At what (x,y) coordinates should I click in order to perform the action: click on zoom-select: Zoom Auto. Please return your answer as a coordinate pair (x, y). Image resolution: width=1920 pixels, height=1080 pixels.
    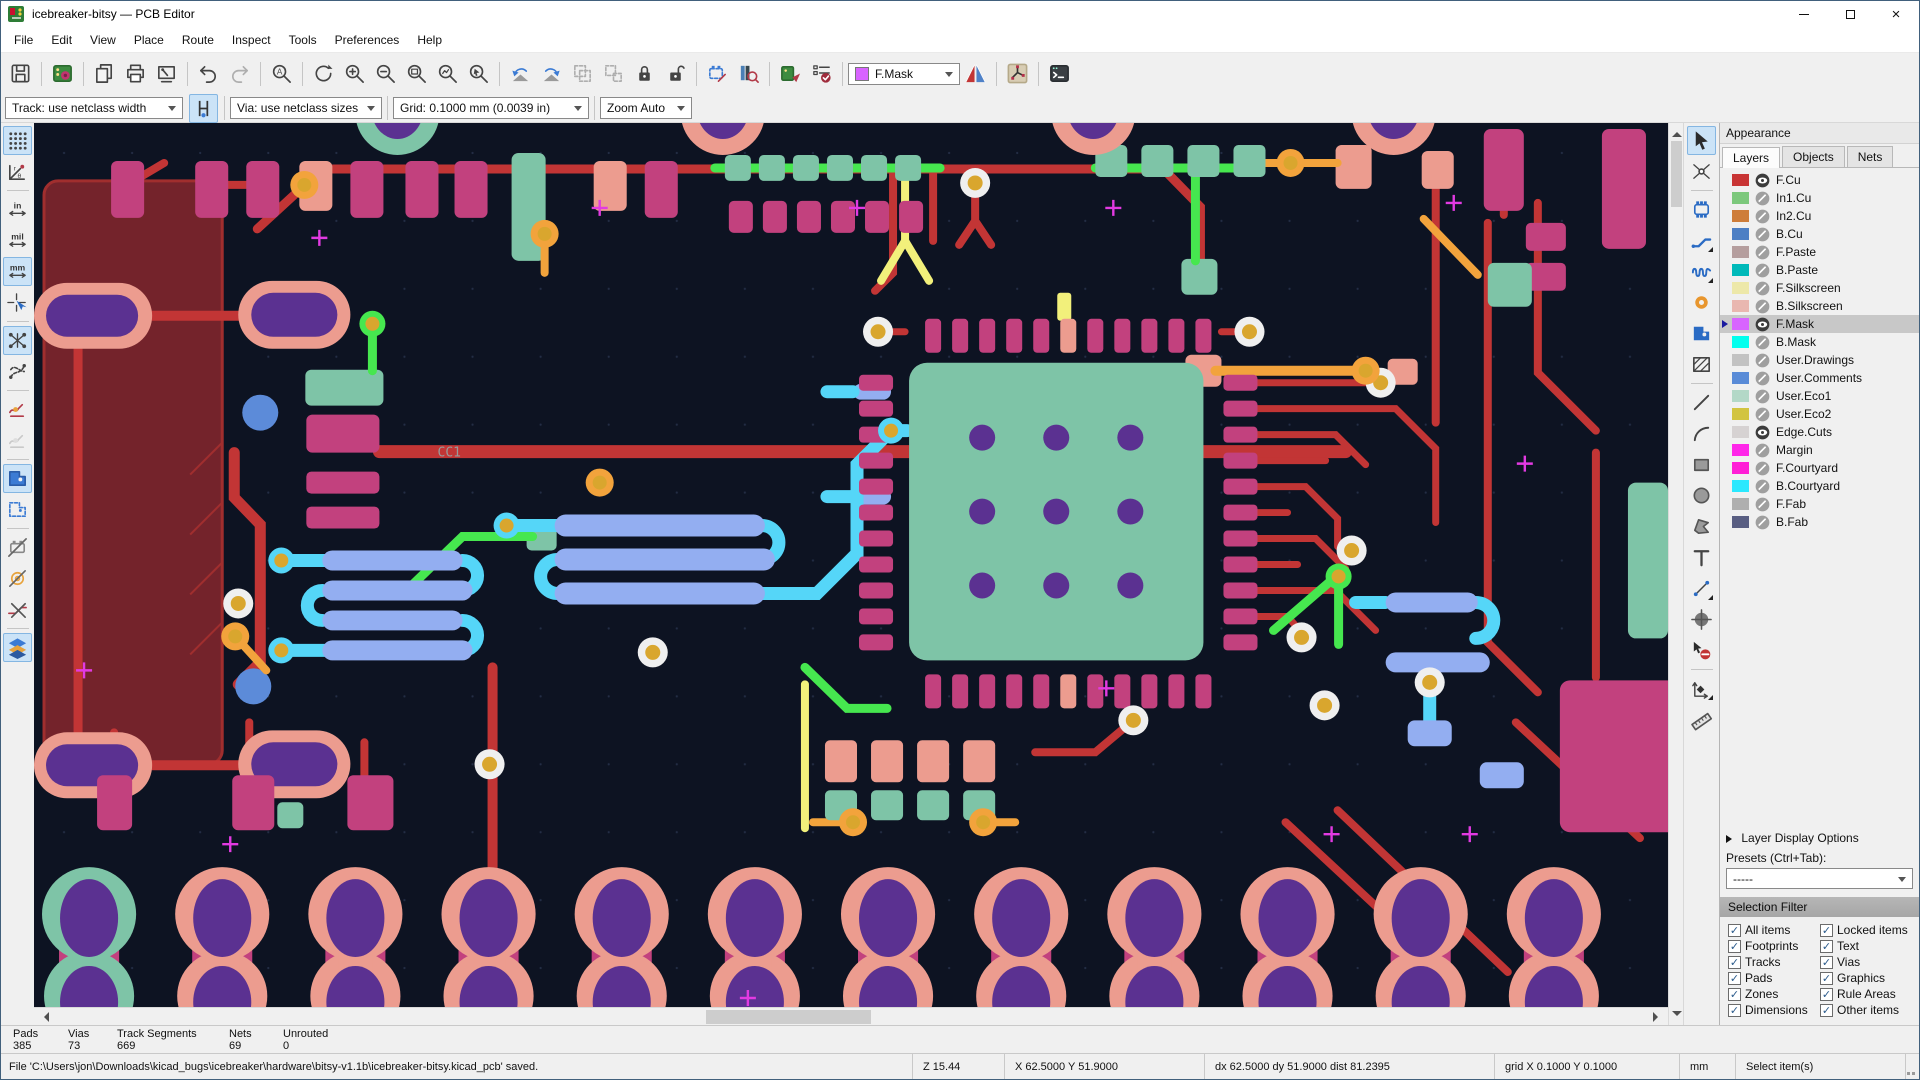
    Looking at the image, I should click on (646, 108).